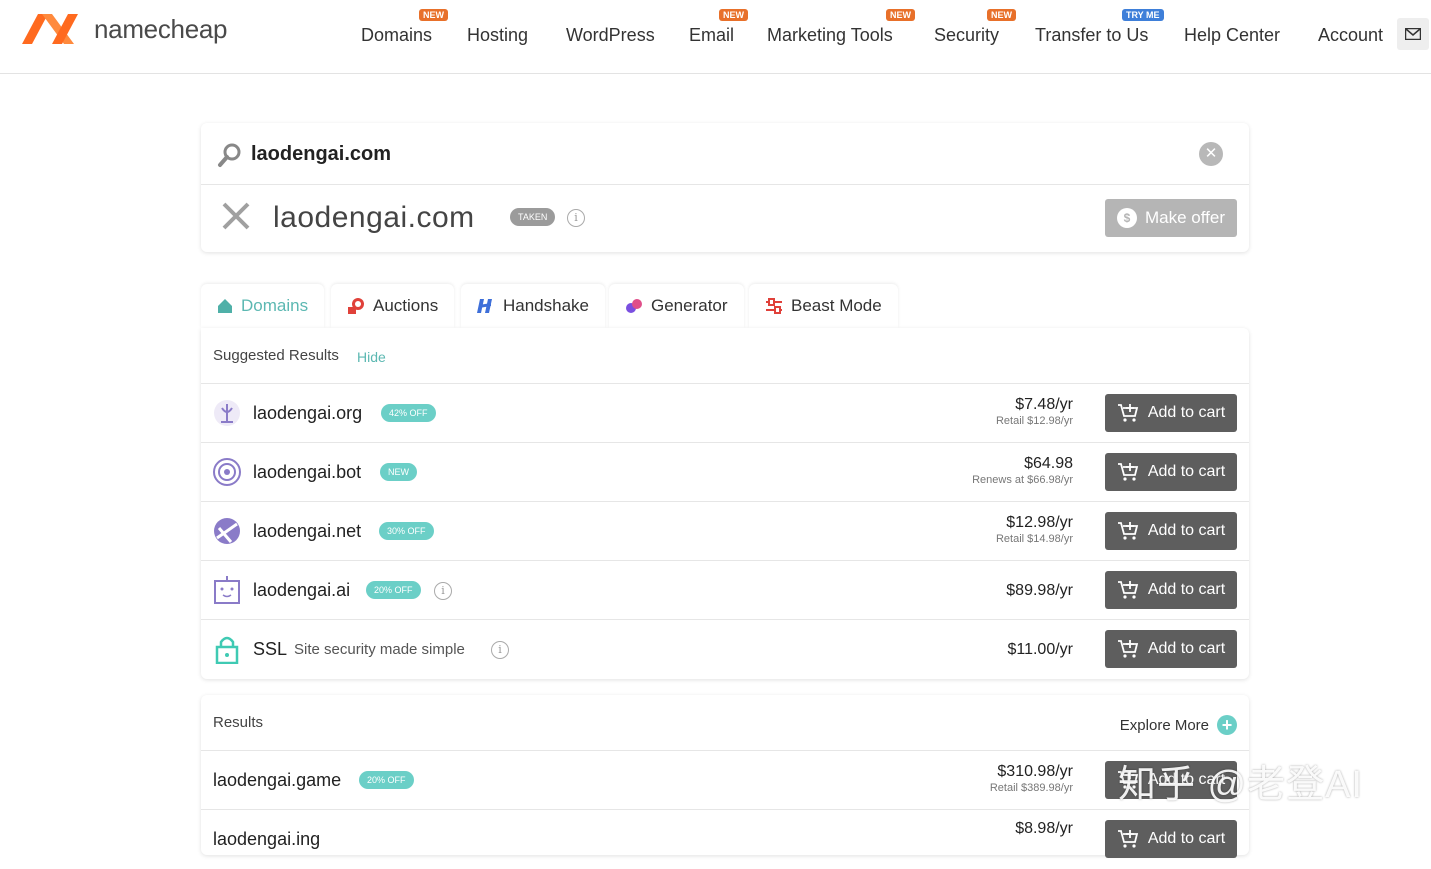  What do you see at coordinates (1211, 154) in the screenshot?
I see `clear-search-button: ✕` at bounding box center [1211, 154].